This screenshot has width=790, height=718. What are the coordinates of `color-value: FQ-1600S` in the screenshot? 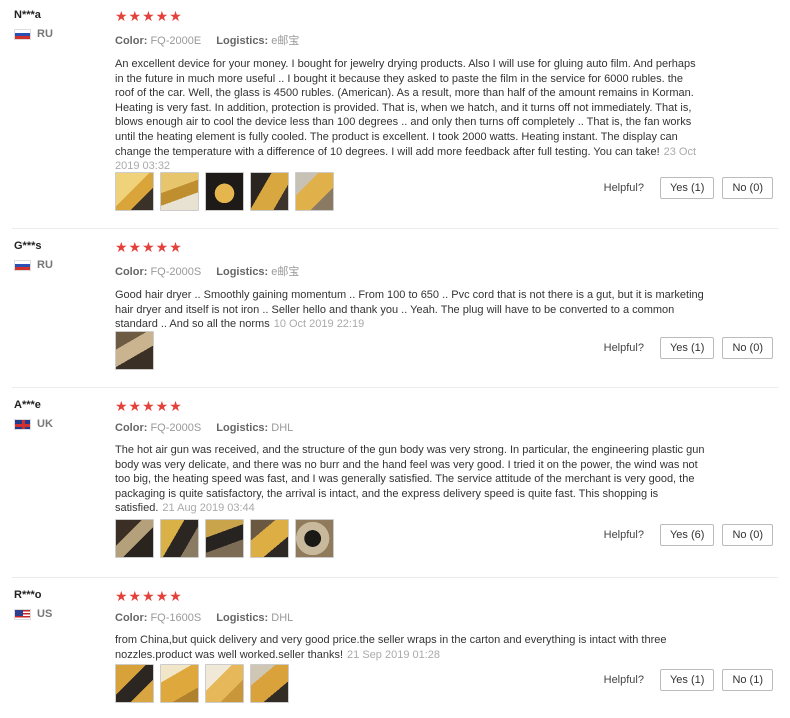 It's located at (176, 618).